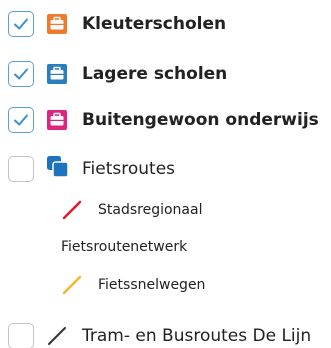 This screenshot has height=348, width=331. Describe the element at coordinates (58, 167) in the screenshot. I see `stacked-layers-icon` at that location.